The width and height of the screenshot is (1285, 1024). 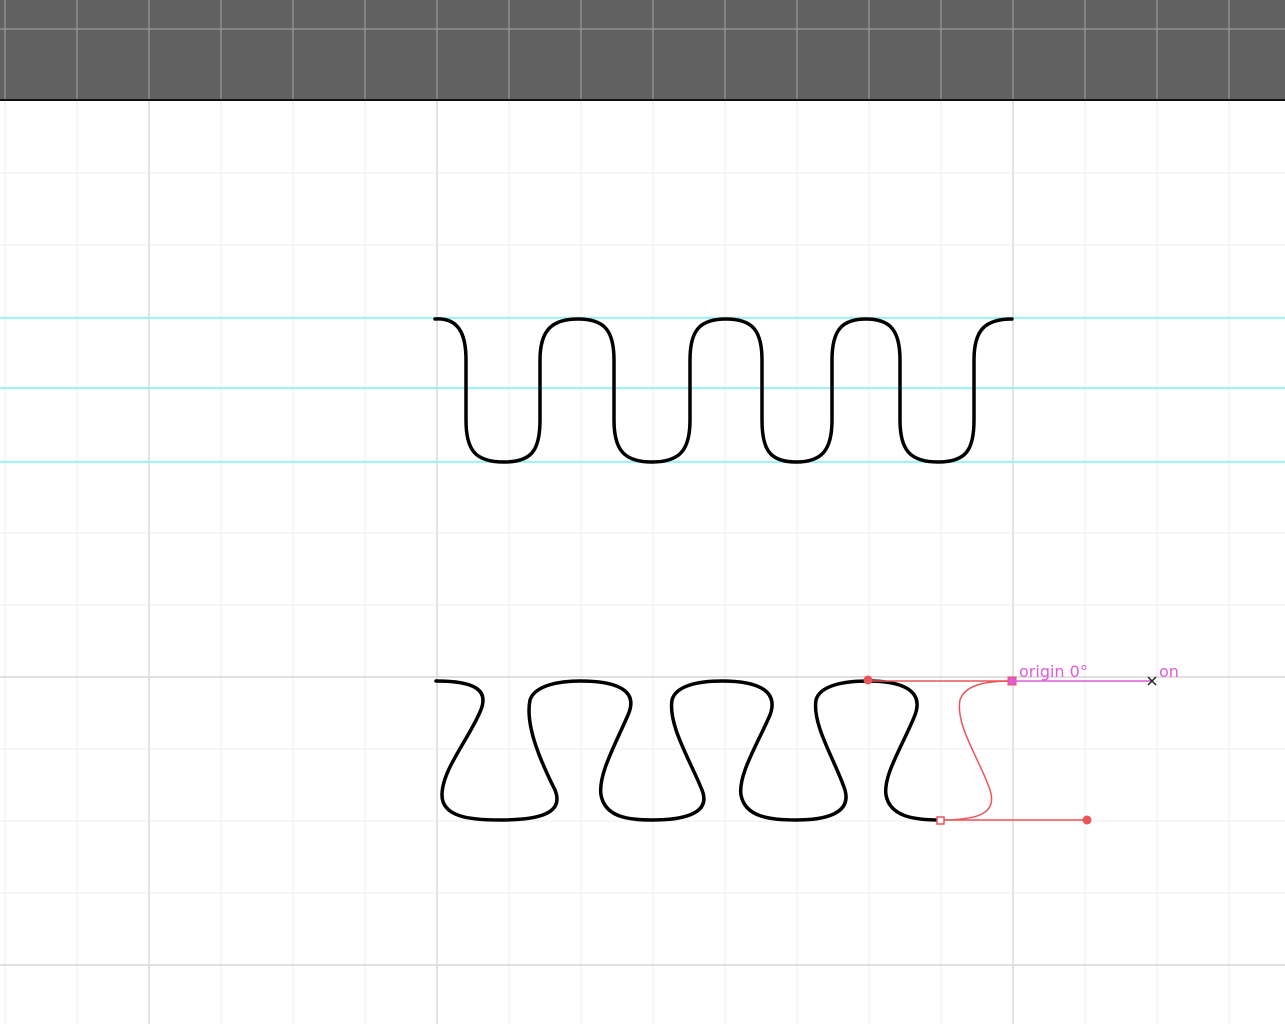 What do you see at coordinates (976, 750) in the screenshot?
I see `selected-curve` at bounding box center [976, 750].